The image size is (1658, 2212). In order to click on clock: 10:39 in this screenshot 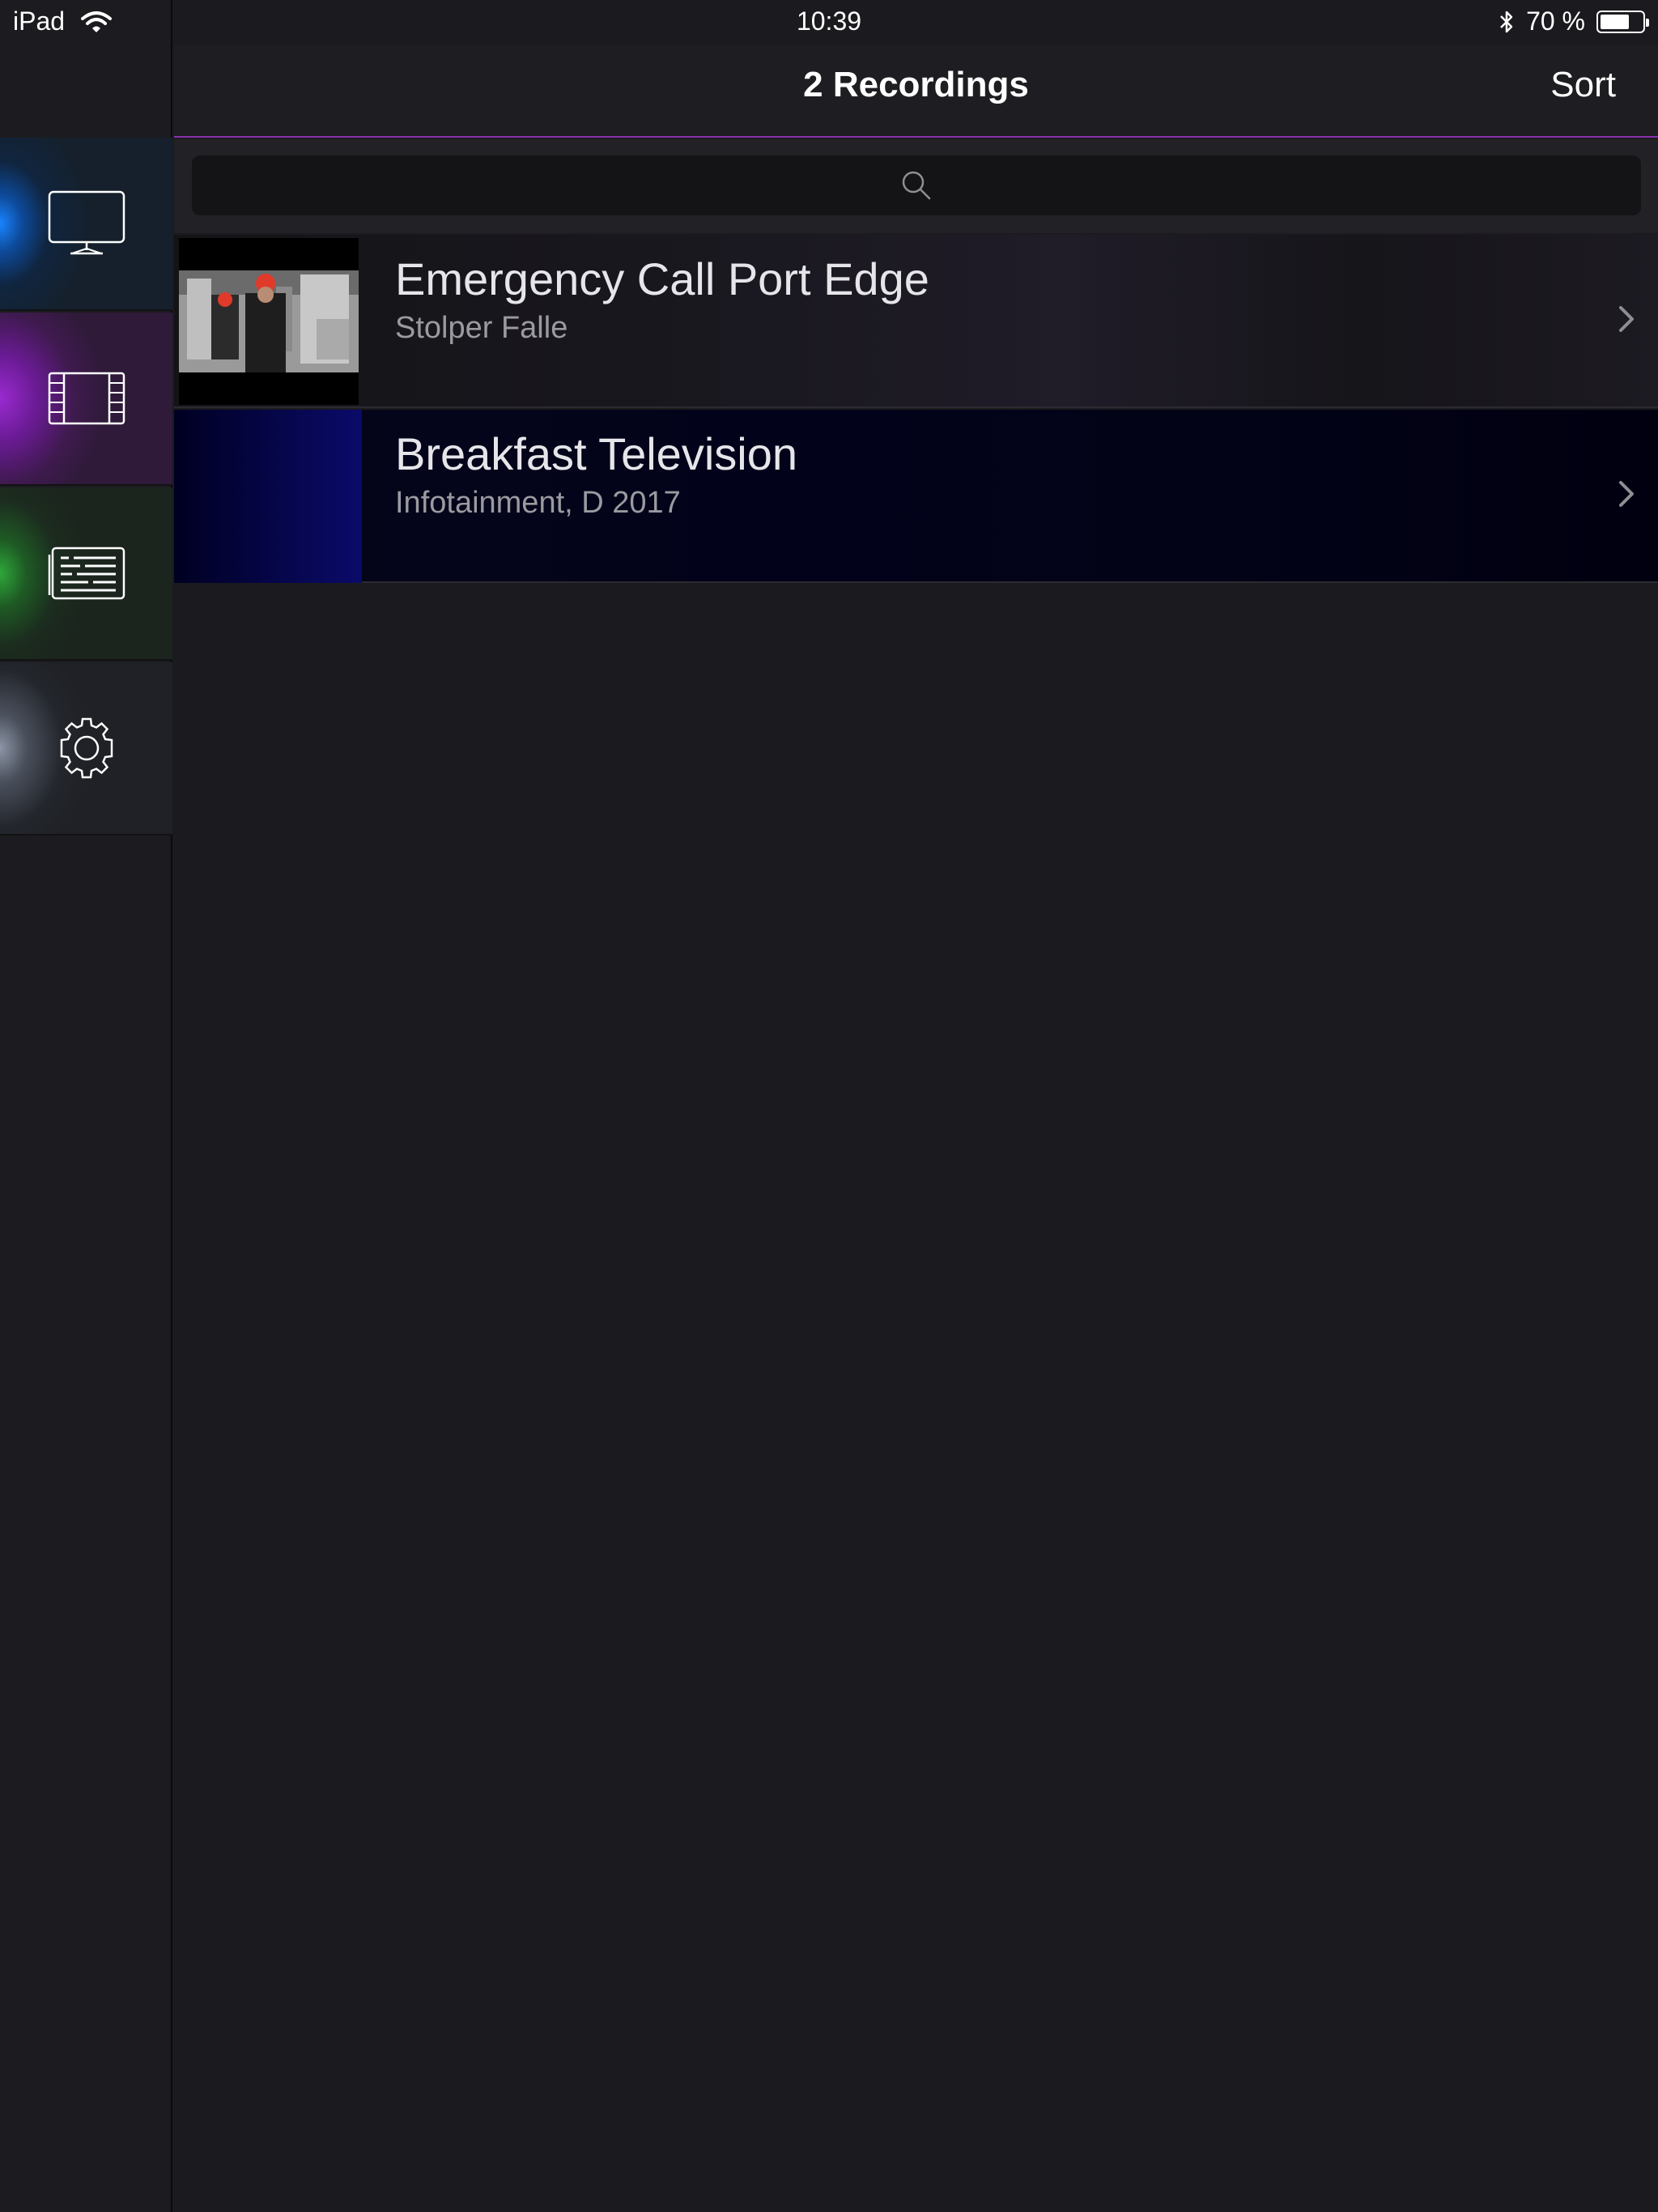, I will do `click(829, 21)`.